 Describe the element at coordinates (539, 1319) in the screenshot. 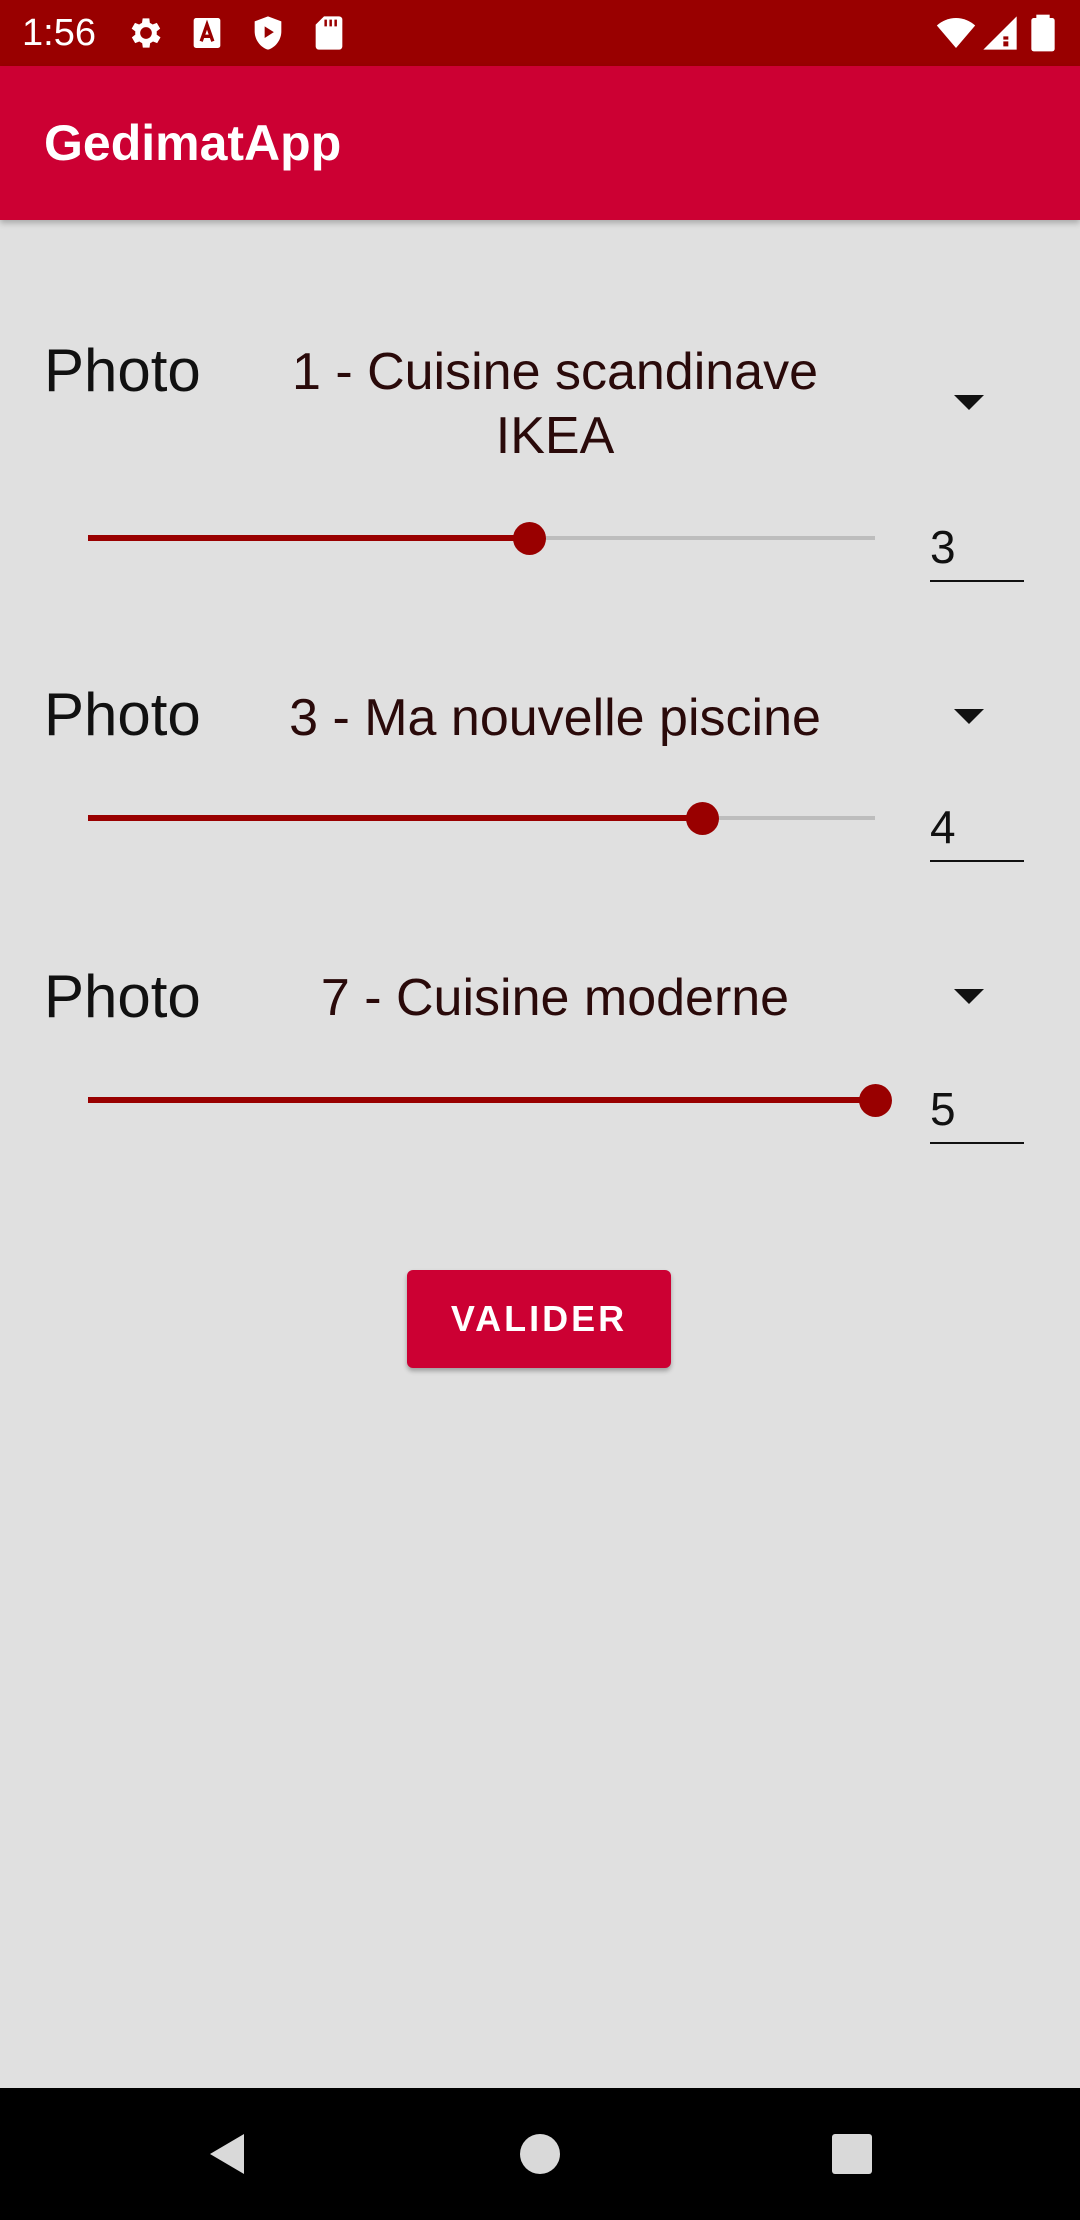

I see `valider-button: VALIDER` at that location.